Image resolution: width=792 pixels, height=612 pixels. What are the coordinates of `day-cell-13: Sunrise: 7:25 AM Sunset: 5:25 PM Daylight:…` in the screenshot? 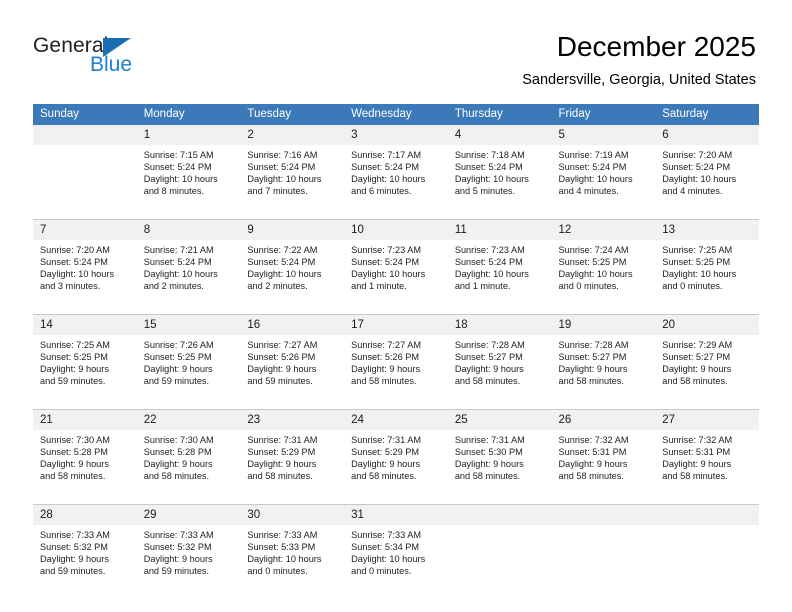 It's located at (707, 277).